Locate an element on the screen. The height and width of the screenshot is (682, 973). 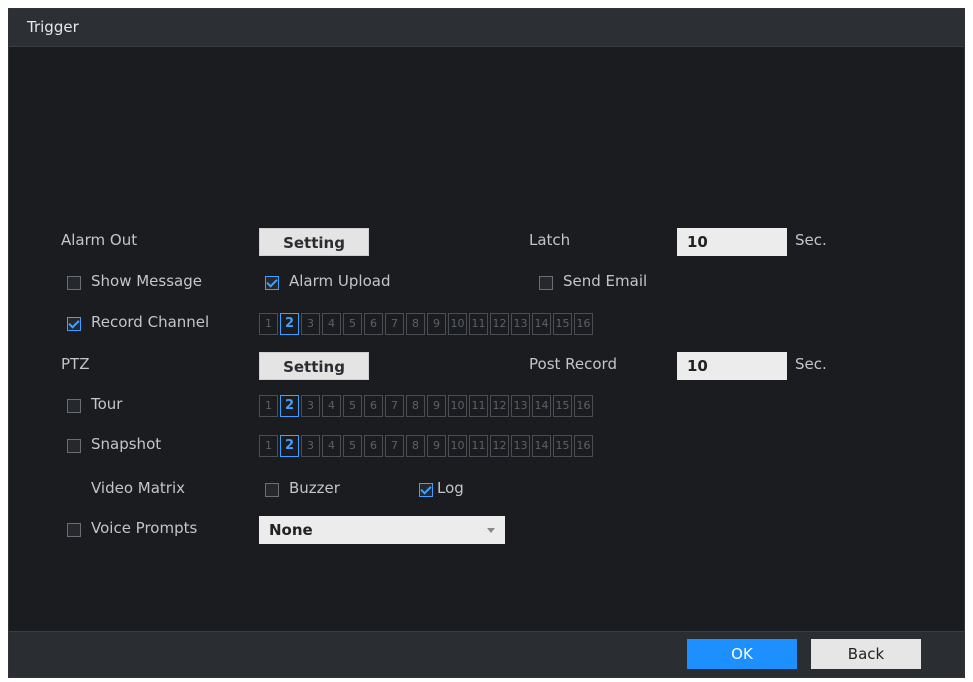
alarm-upload-label: Alarm Upload is located at coordinates (340, 281).